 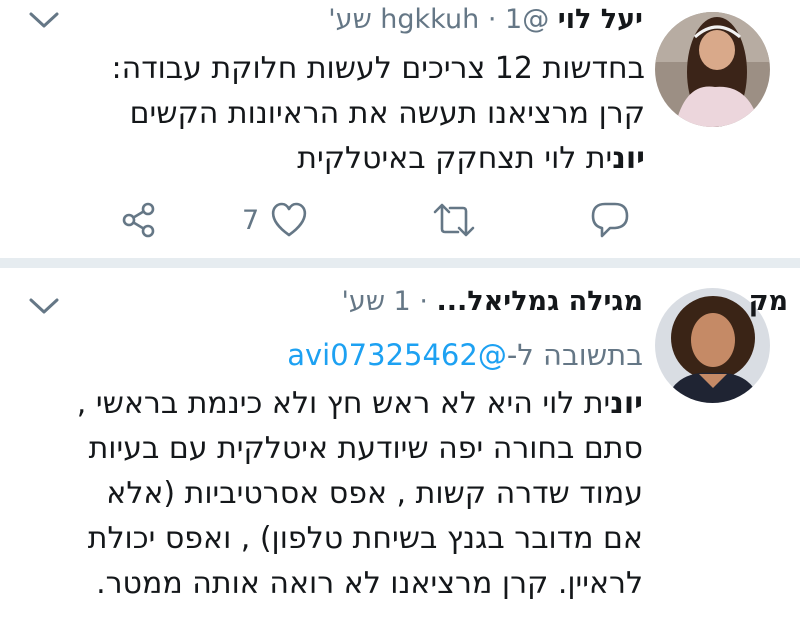 I want to click on replying-to-label: בתשובה ל-, so click(x=574, y=355).